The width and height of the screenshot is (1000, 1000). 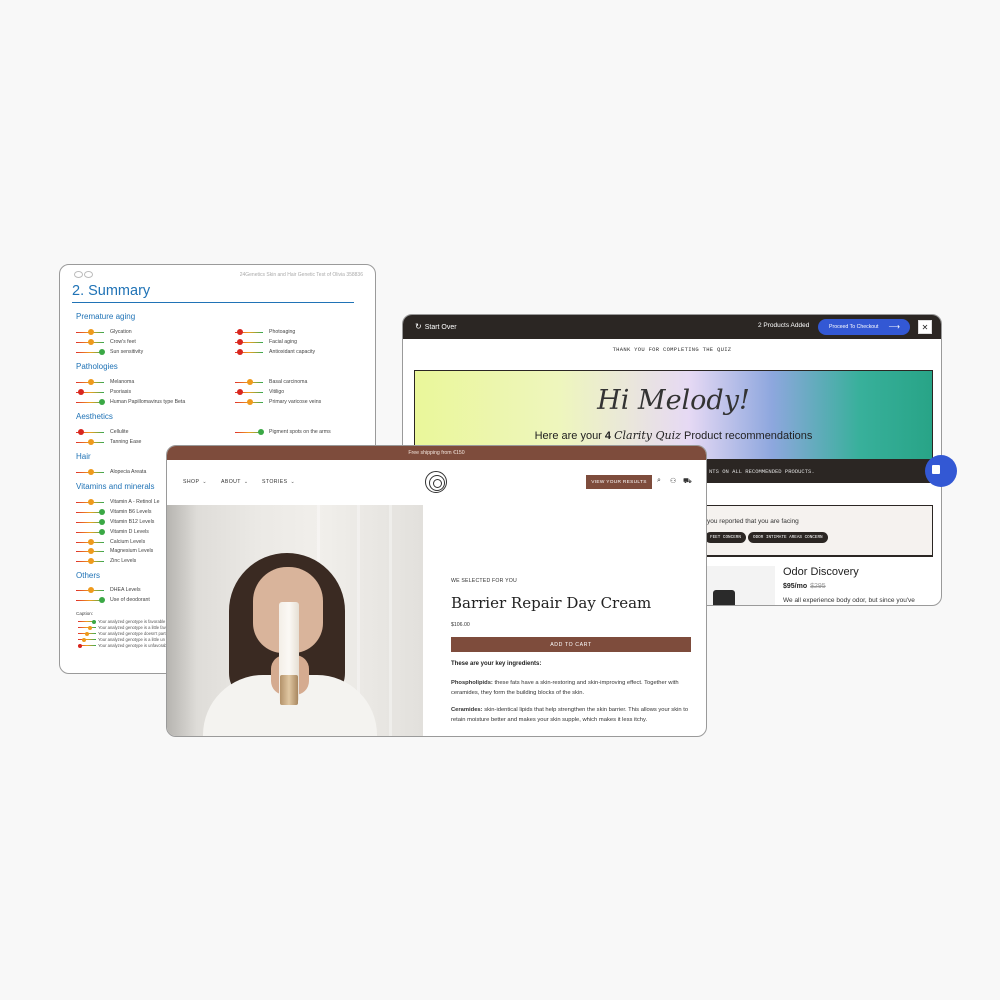 I want to click on rec-count: 4, so click(x=608, y=436).